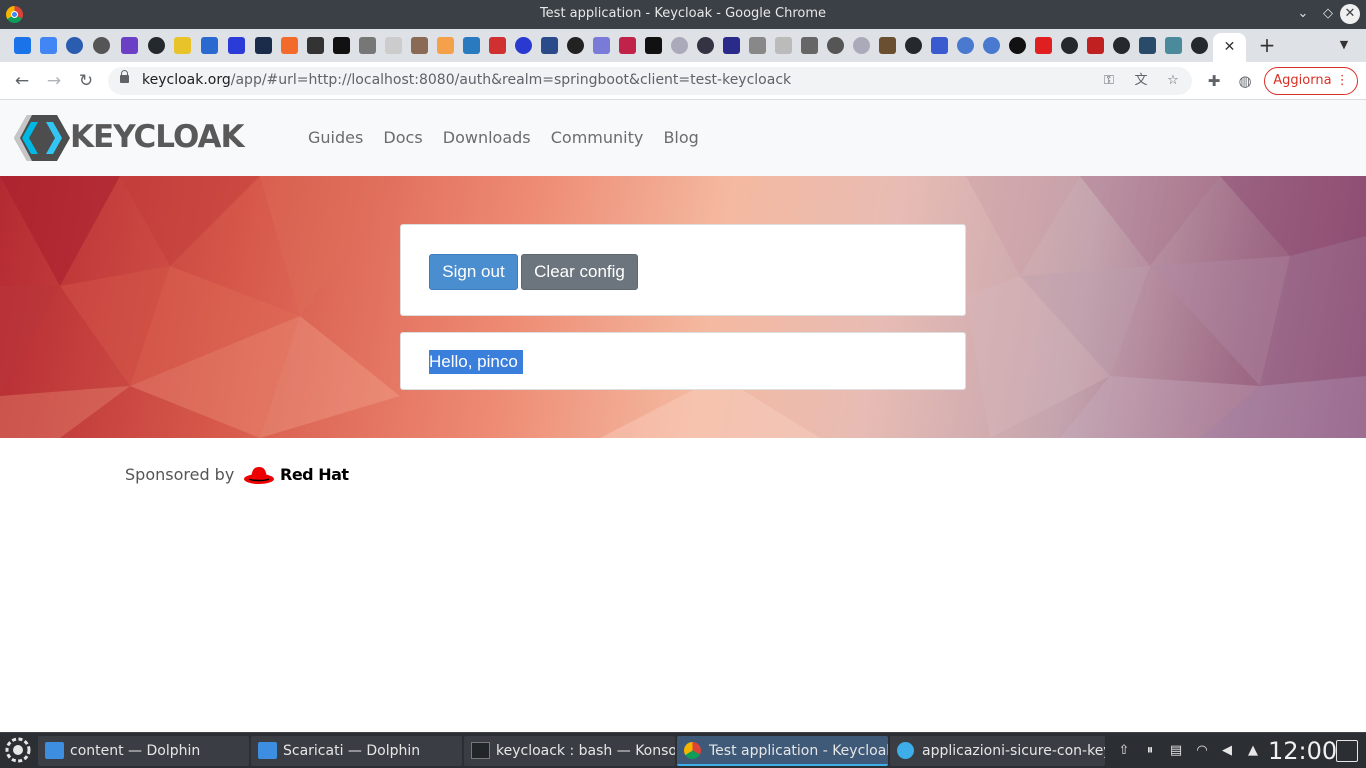 The width and height of the screenshot is (1366, 768). Describe the element at coordinates (1176, 751) in the screenshot. I see `clipboard-icon: ▤` at that location.